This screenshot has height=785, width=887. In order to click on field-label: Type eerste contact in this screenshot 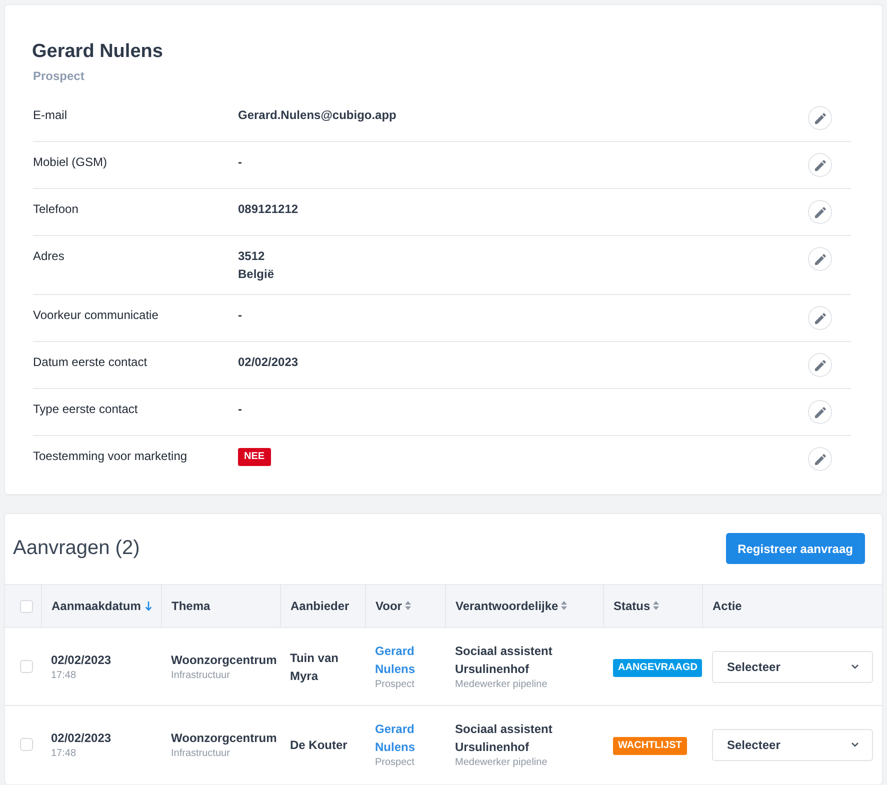, I will do `click(85, 409)`.